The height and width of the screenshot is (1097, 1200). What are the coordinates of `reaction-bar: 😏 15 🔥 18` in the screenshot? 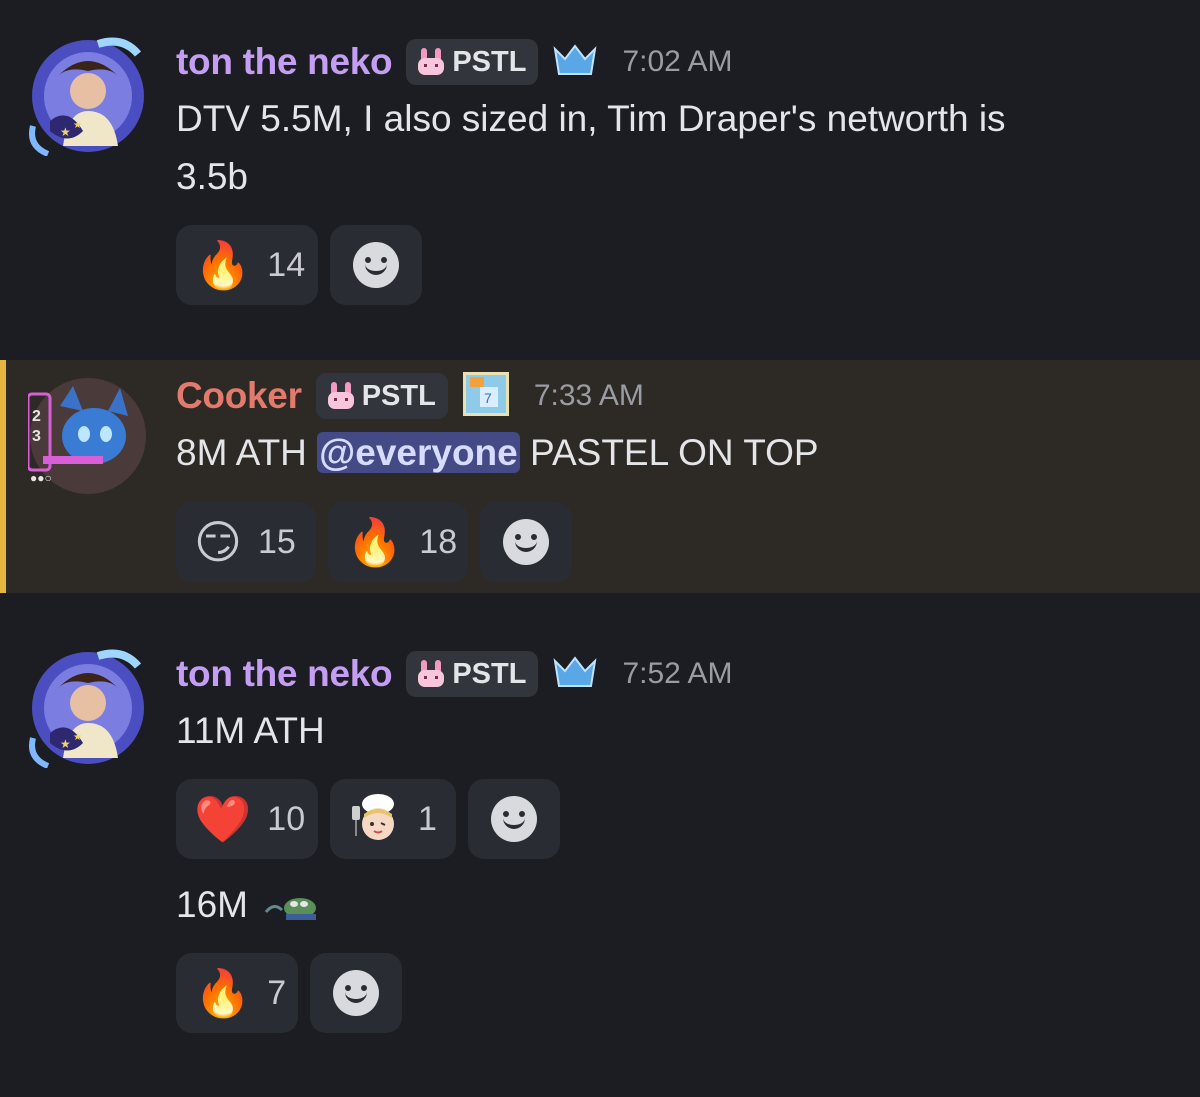 It's located at (374, 542).